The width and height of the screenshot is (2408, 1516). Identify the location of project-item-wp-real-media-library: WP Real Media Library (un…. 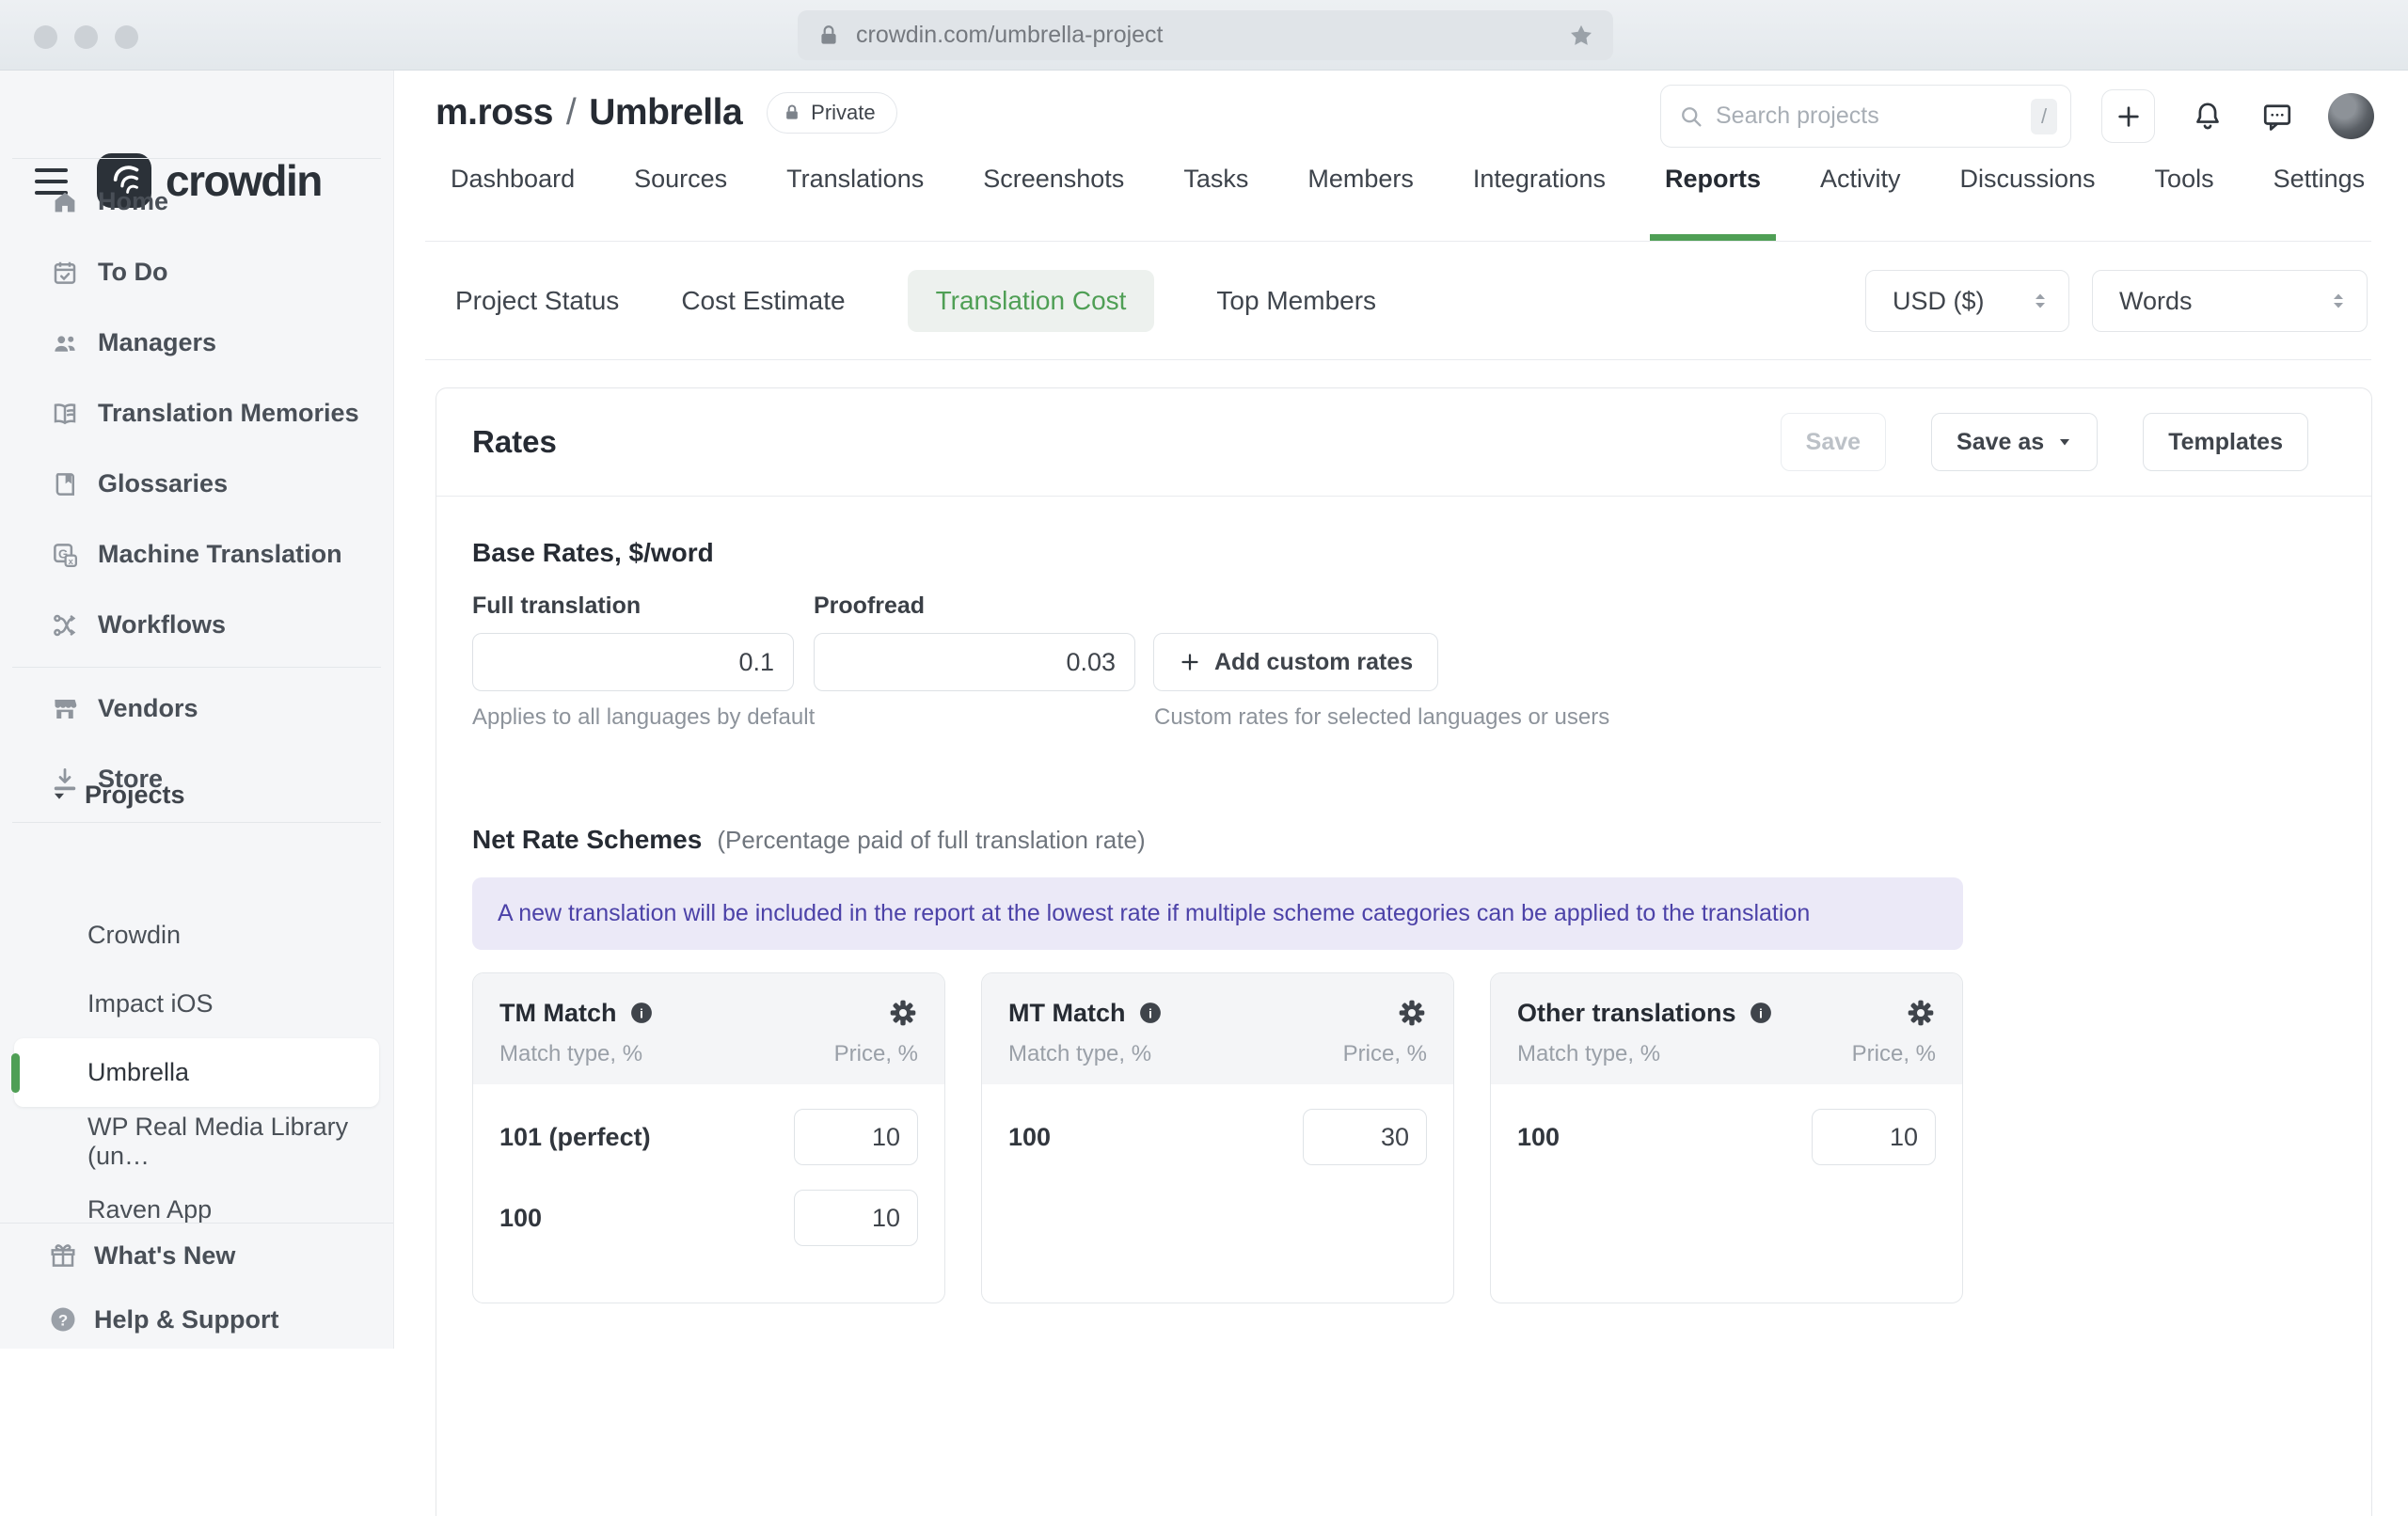
(197, 1141).